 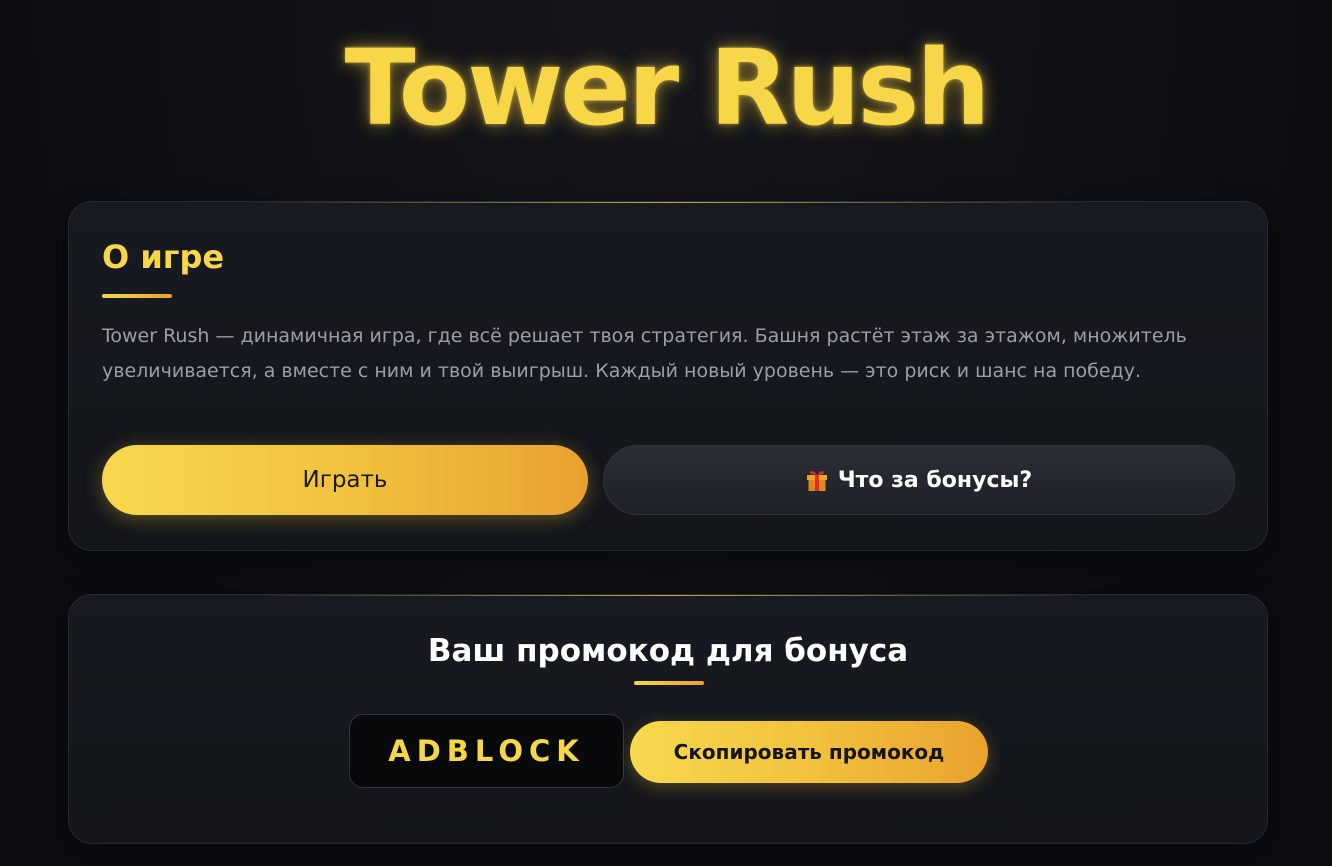 What do you see at coordinates (668, 651) in the screenshot?
I see `promo-heading: Ваш промокод для бонуса` at bounding box center [668, 651].